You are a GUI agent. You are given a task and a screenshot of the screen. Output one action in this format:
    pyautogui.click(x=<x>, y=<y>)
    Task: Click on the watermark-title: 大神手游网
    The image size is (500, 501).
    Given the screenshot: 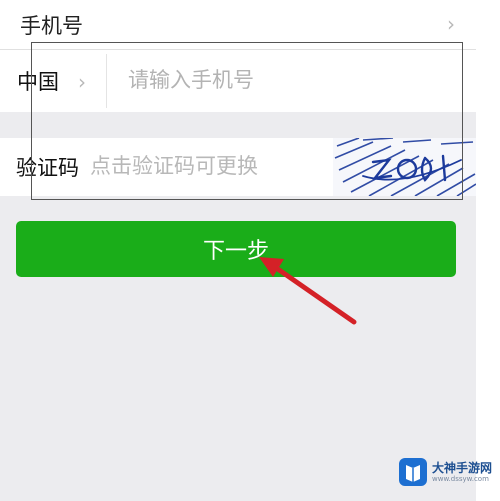 What is the action you would take?
    pyautogui.click(x=462, y=467)
    